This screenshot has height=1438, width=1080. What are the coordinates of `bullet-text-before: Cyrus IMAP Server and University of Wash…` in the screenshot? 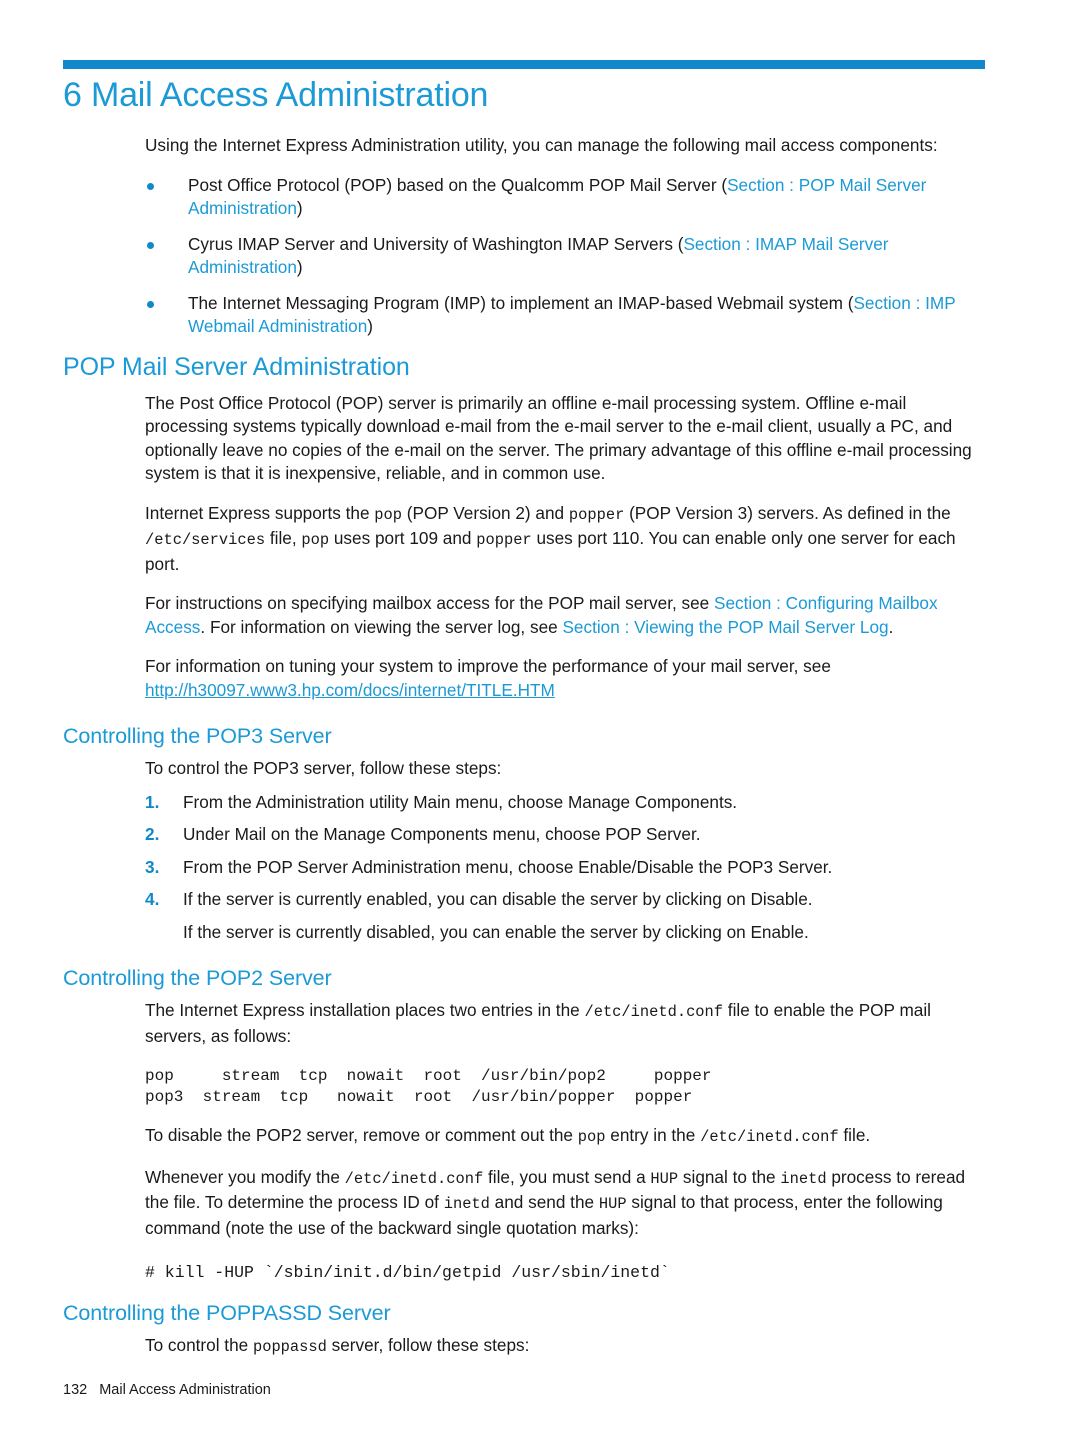 It's located at (436, 243).